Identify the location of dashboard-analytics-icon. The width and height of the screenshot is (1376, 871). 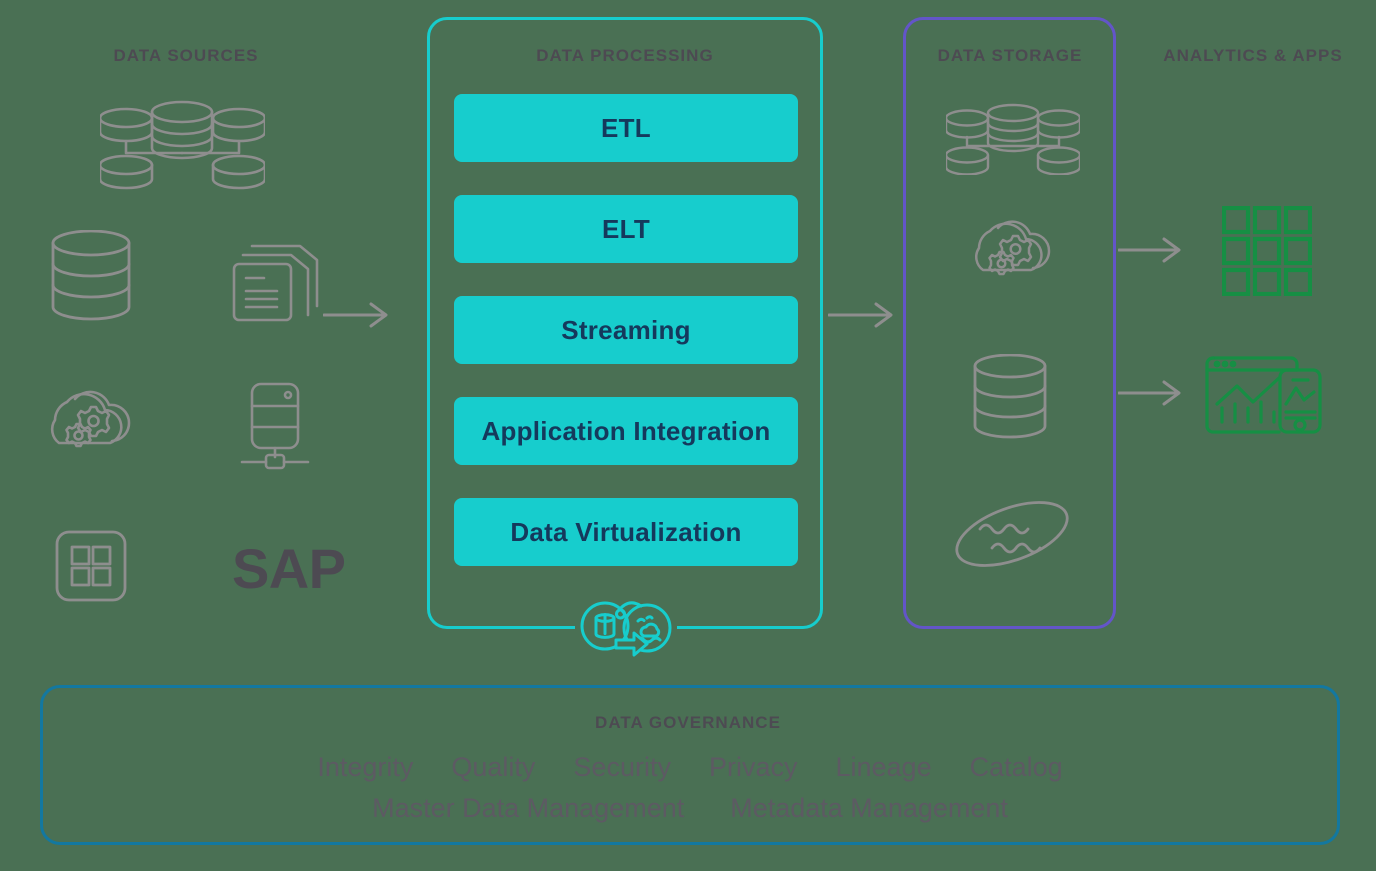
(1267, 396).